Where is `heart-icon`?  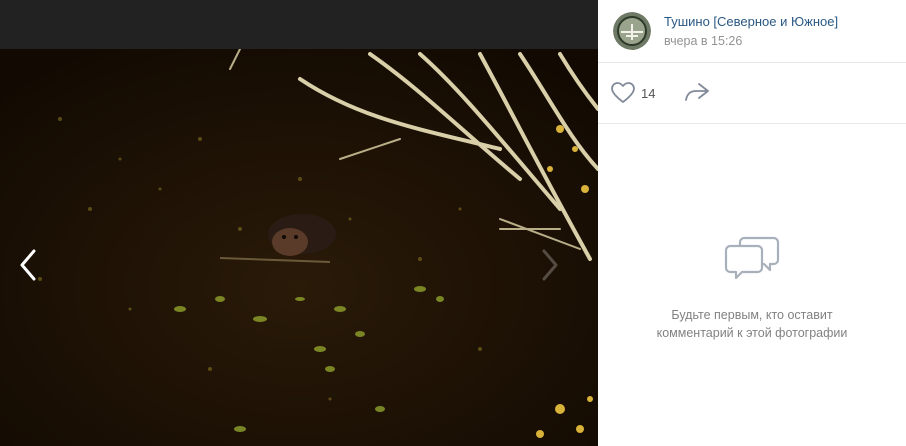
heart-icon is located at coordinates (623, 92).